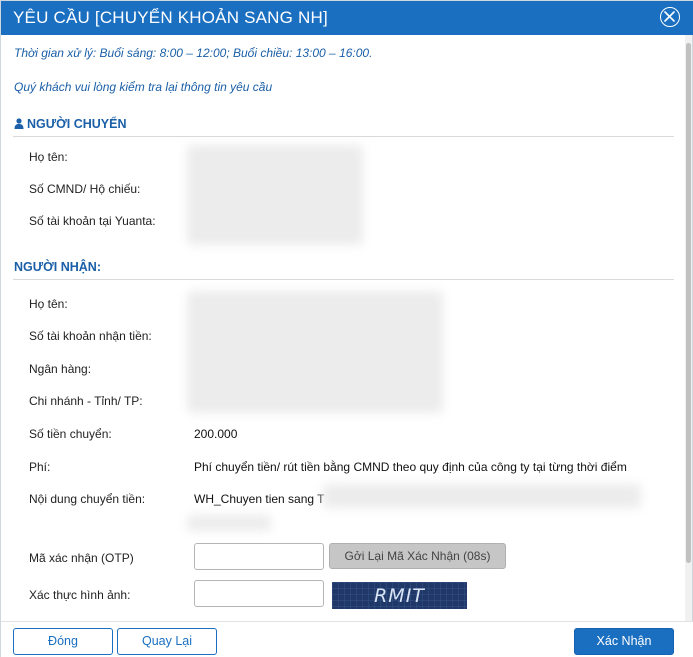  Describe the element at coordinates (63, 641) in the screenshot. I see `close-button: Đóng` at that location.